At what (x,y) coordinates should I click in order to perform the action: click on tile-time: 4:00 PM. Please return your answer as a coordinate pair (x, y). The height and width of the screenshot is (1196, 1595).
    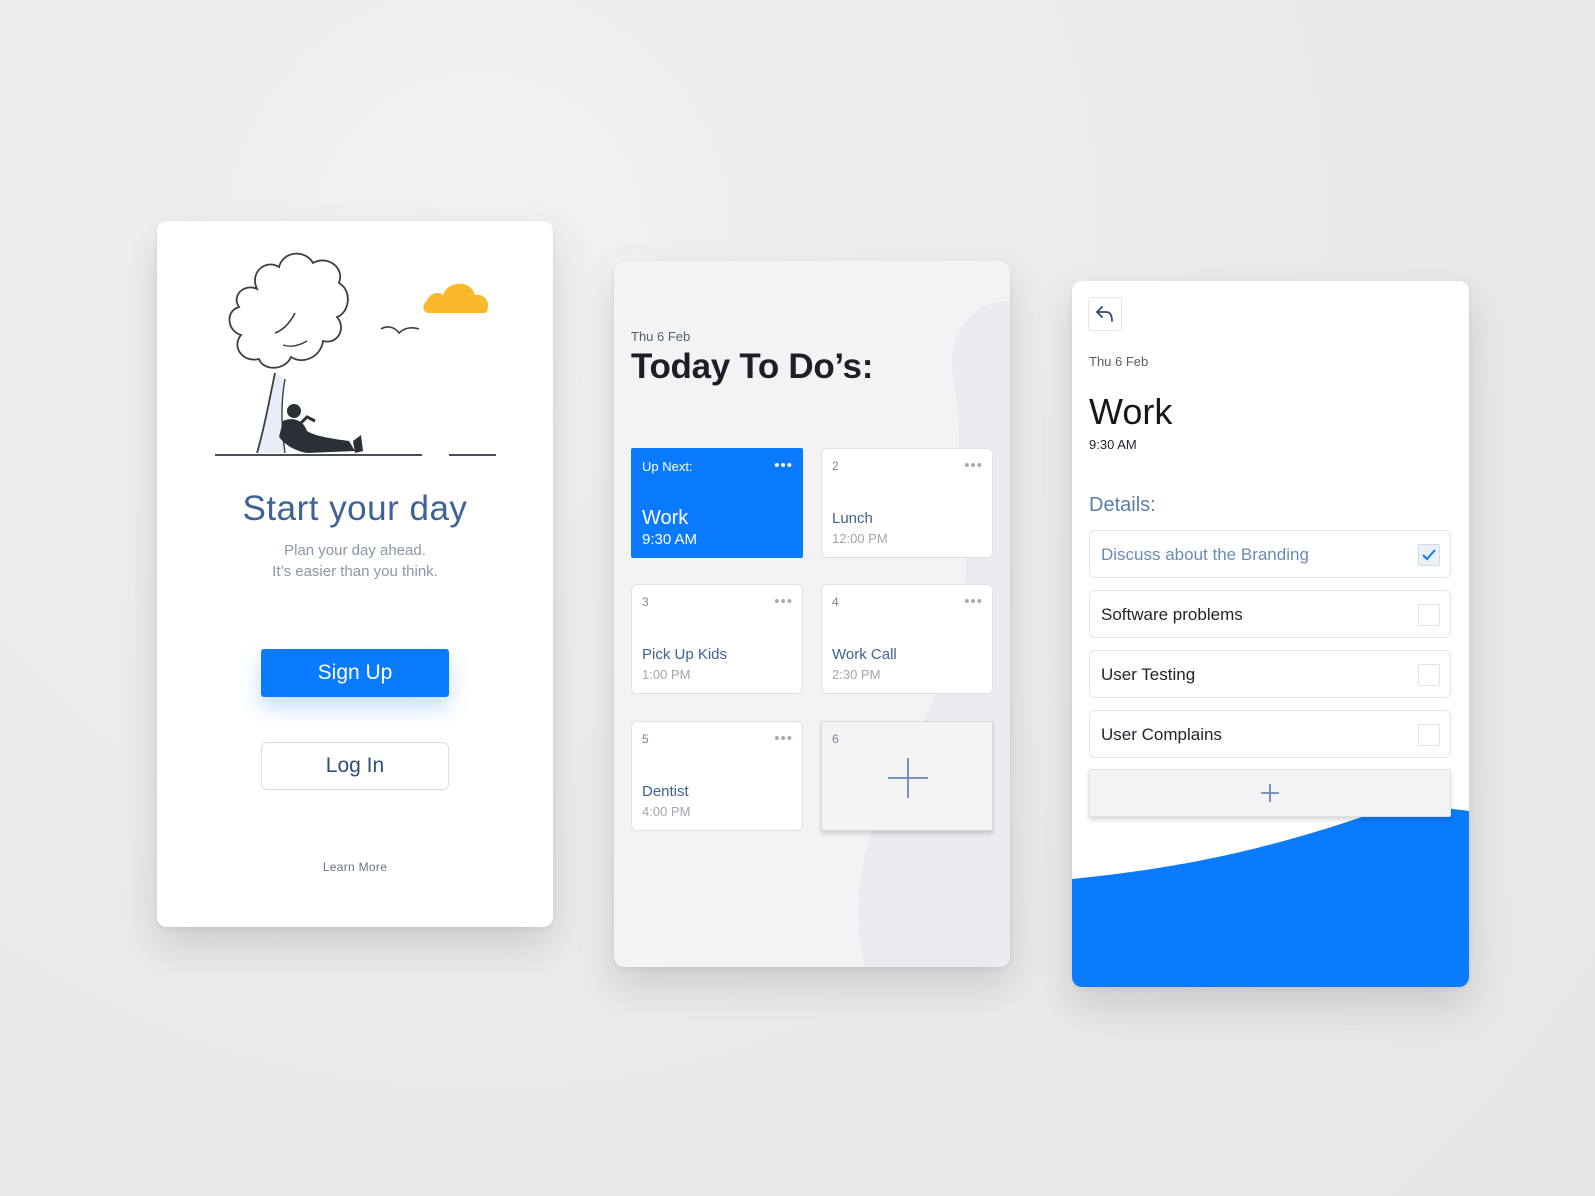
    Looking at the image, I should click on (666, 811).